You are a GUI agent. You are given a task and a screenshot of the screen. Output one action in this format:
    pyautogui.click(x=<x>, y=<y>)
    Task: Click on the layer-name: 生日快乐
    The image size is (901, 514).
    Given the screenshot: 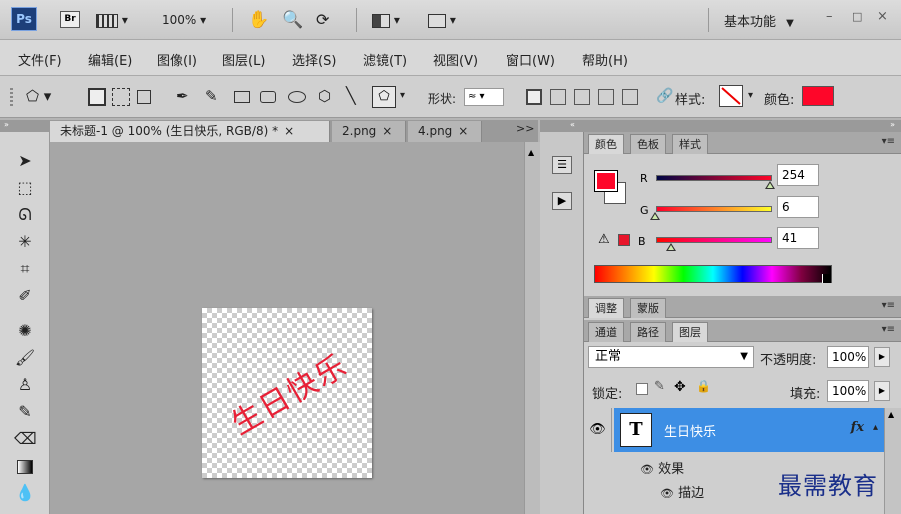 What is the action you would take?
    pyautogui.click(x=690, y=430)
    